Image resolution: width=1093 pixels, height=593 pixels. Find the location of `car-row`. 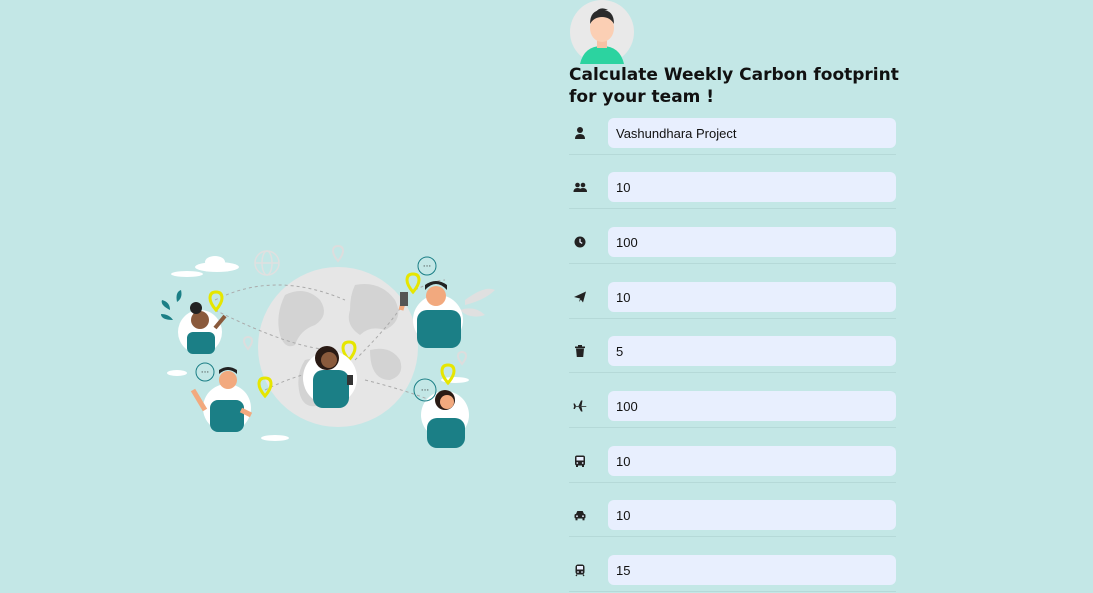

car-row is located at coordinates (732, 518).